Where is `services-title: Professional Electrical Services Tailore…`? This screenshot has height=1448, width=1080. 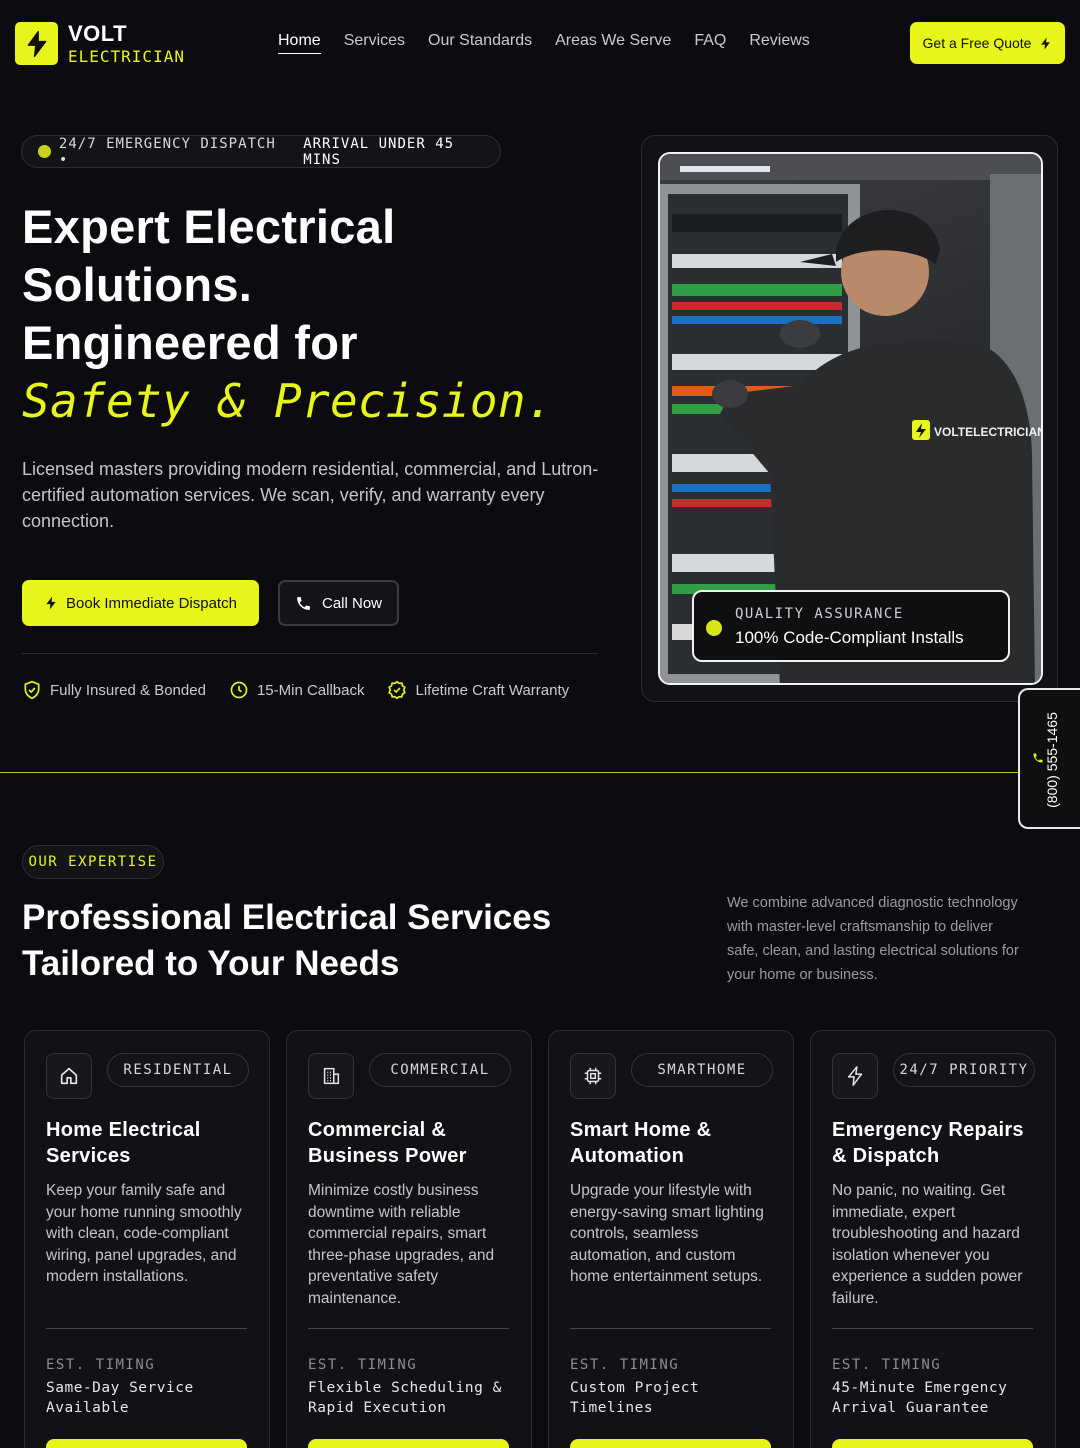
services-title: Professional Electrical Services Tailore… is located at coordinates (287, 940).